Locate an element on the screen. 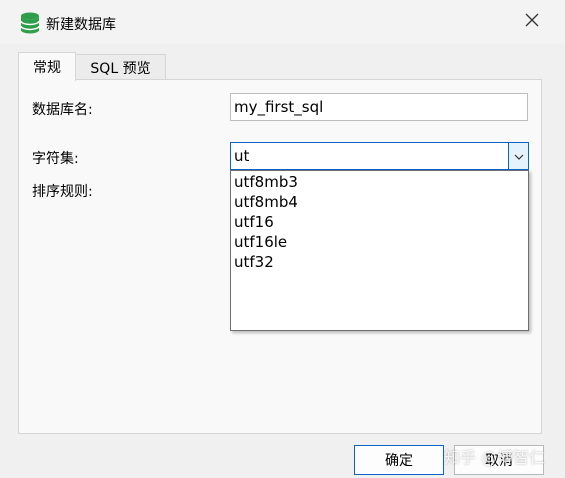 The width and height of the screenshot is (565, 478). ok-button: 确定 is located at coordinates (399, 460).